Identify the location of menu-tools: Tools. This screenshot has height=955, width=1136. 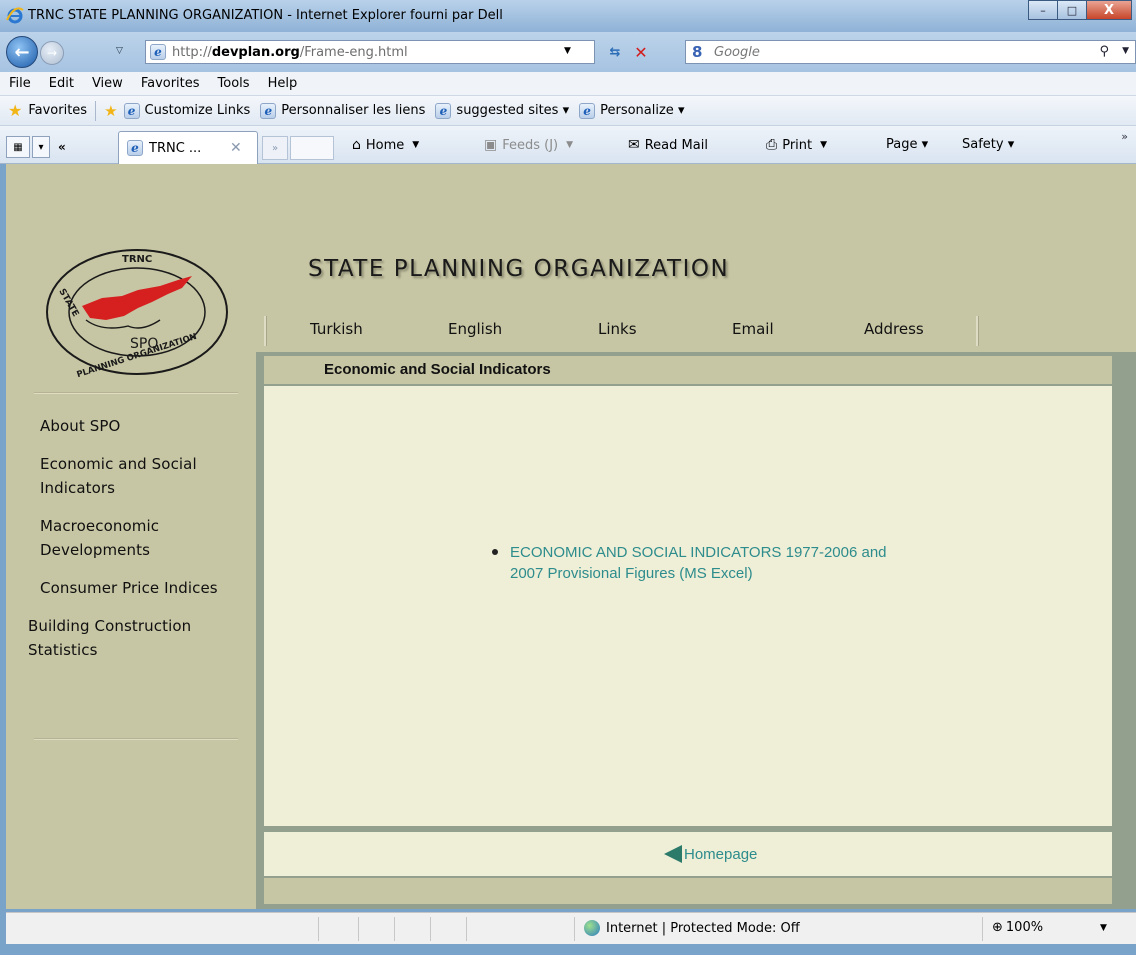
(234, 83).